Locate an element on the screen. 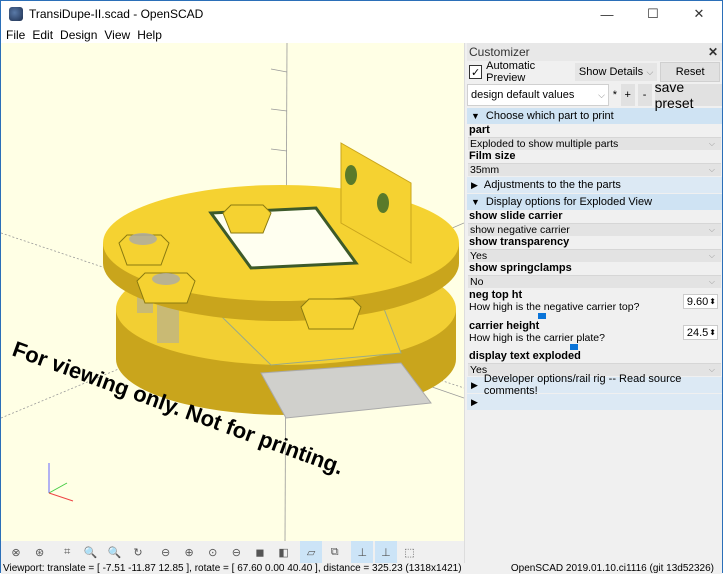 The width and height of the screenshot is (723, 574). details-mode-select: Show Details ⌵ is located at coordinates (616, 72).